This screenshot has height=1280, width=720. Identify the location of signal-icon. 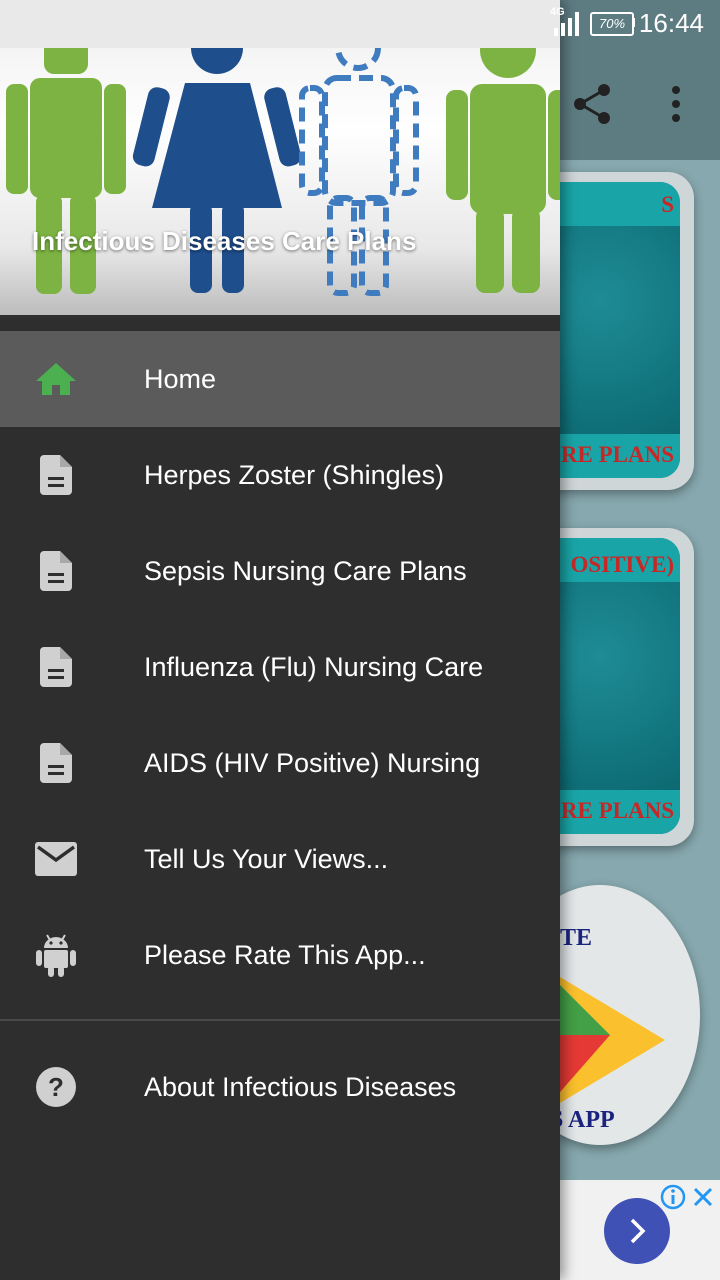
(566, 24).